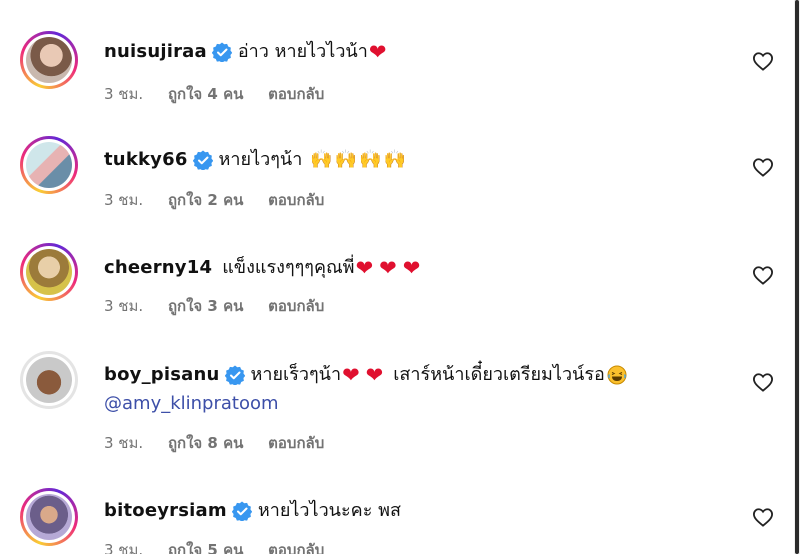 The width and height of the screenshot is (800, 554). I want to click on likes-count: ถูกใจ 8 คน, so click(205, 443).